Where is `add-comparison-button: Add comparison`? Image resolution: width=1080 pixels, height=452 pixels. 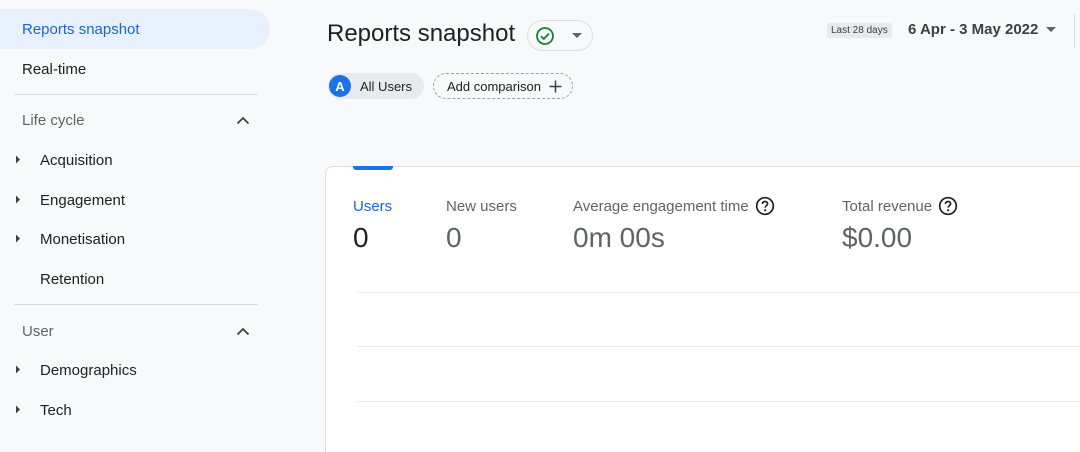 add-comparison-button: Add comparison is located at coordinates (503, 86).